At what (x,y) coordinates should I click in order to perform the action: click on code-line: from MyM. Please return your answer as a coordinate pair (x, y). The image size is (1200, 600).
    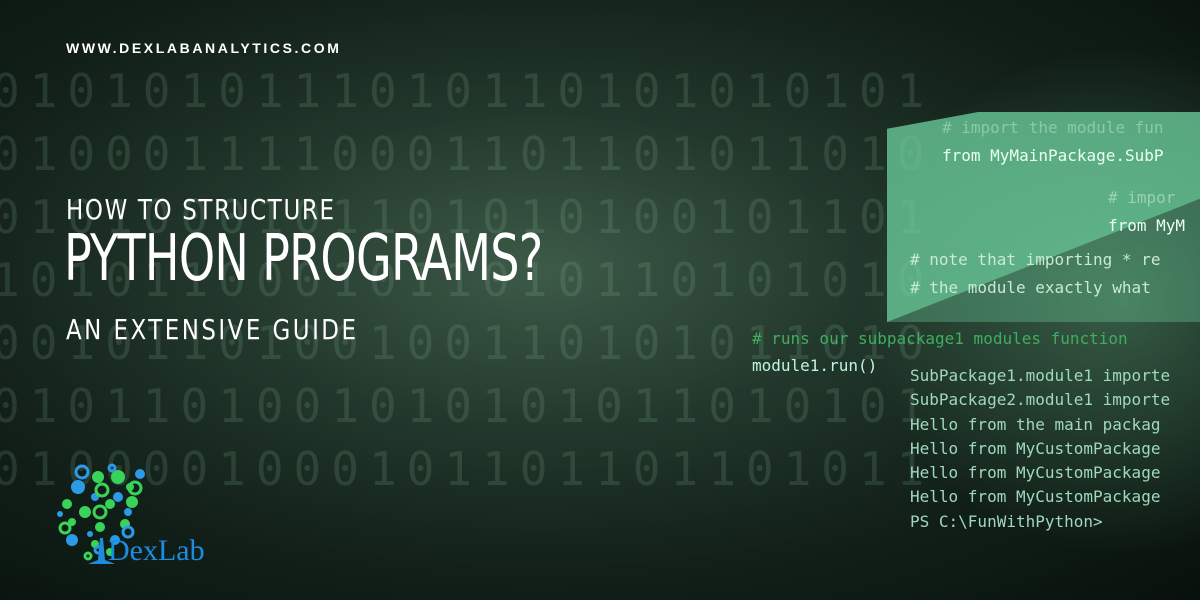
    Looking at the image, I should click on (1147, 225).